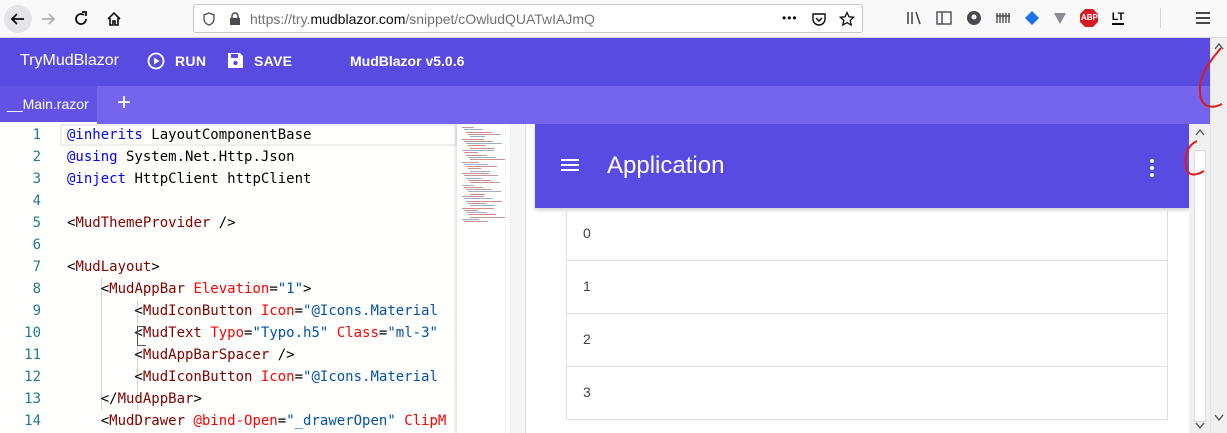  What do you see at coordinates (48, 19) in the screenshot?
I see `forward-button` at bounding box center [48, 19].